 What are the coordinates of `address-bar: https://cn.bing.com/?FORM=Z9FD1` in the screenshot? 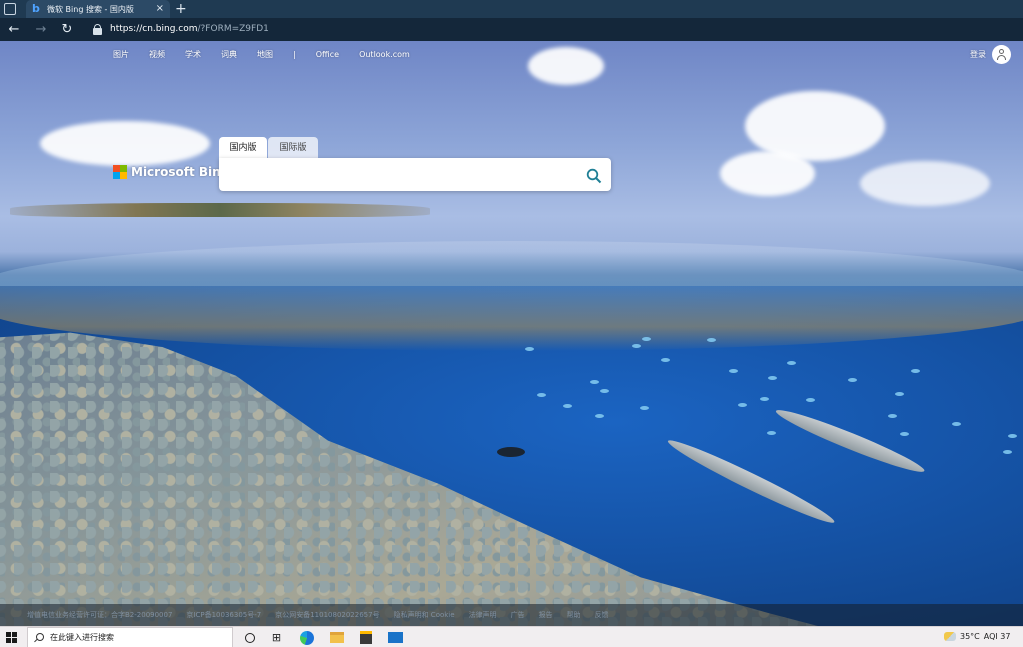 It's located at (189, 29).